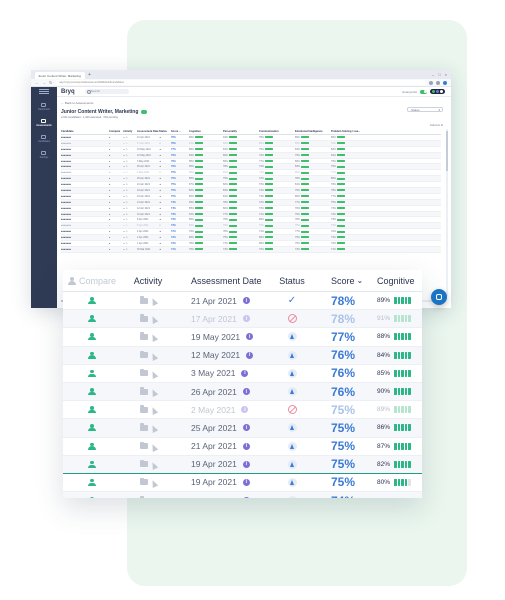  I want to click on column-header-compare: Compare, so click(92, 281).